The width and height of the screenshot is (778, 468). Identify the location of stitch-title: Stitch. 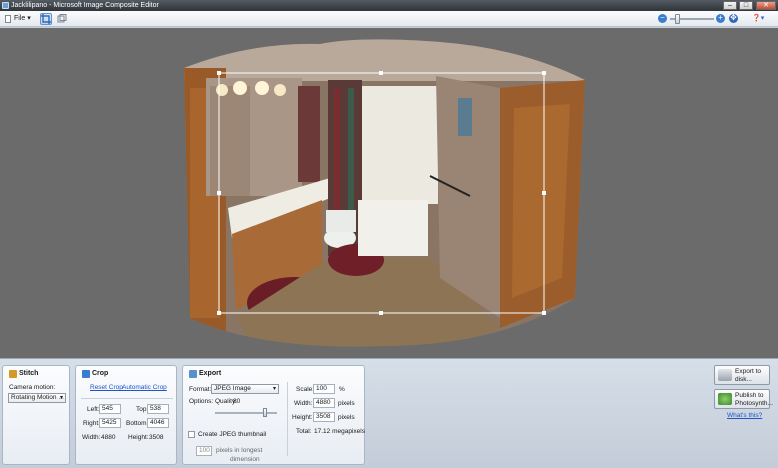
(24, 374).